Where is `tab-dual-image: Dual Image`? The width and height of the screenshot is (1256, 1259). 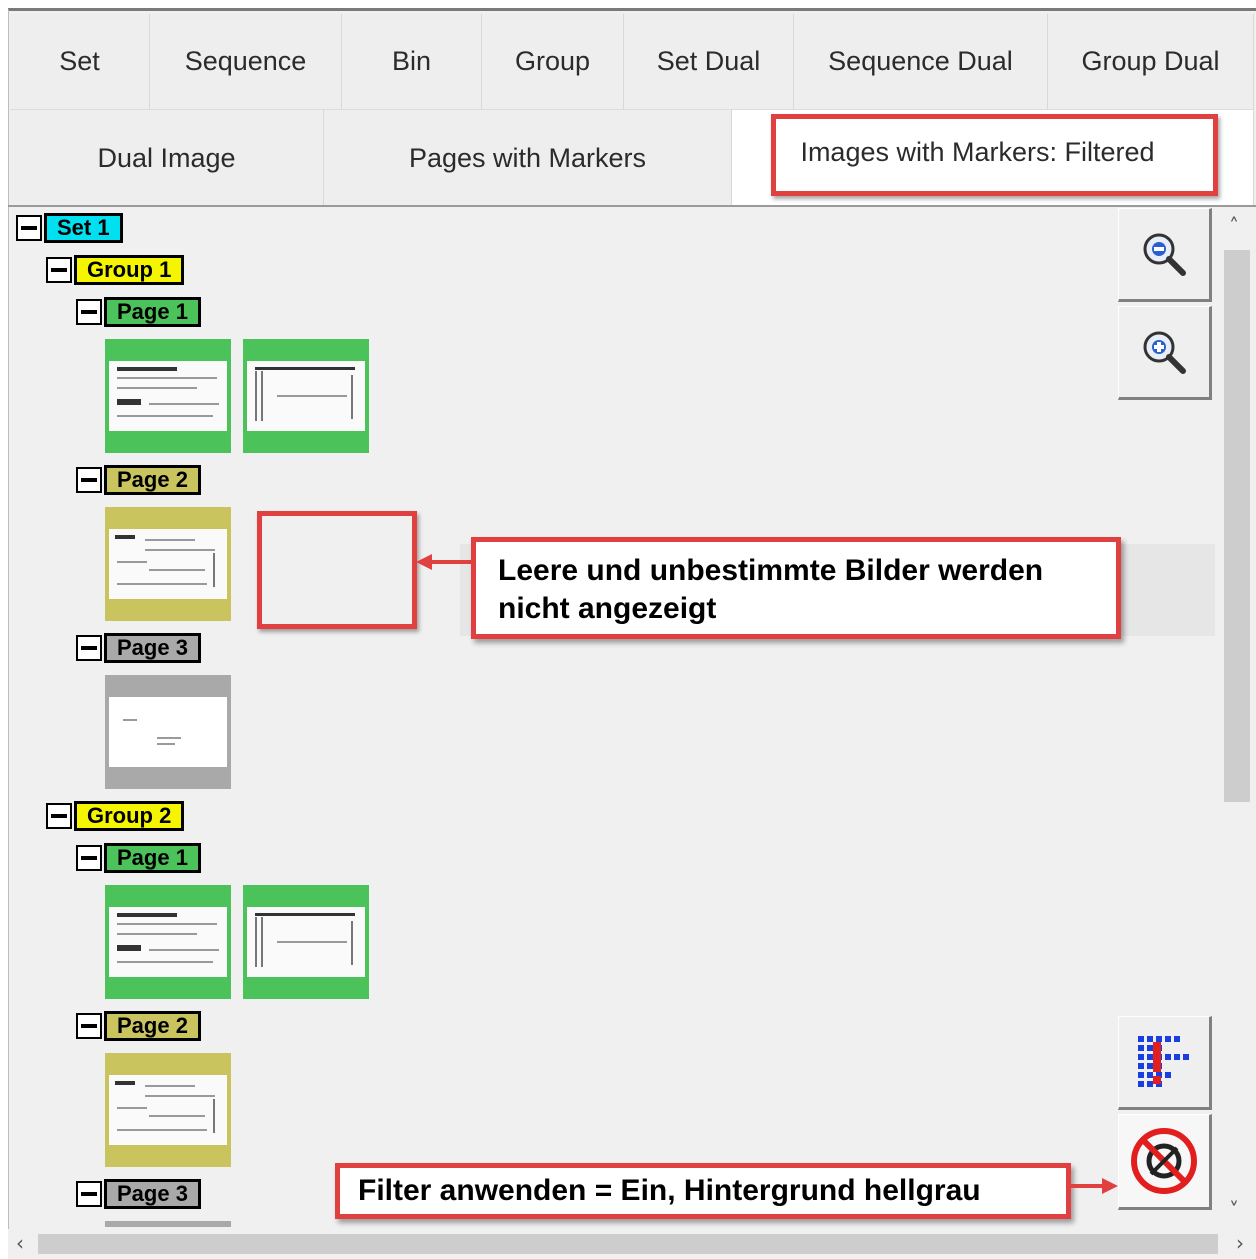 tab-dual-image: Dual Image is located at coordinates (167, 158).